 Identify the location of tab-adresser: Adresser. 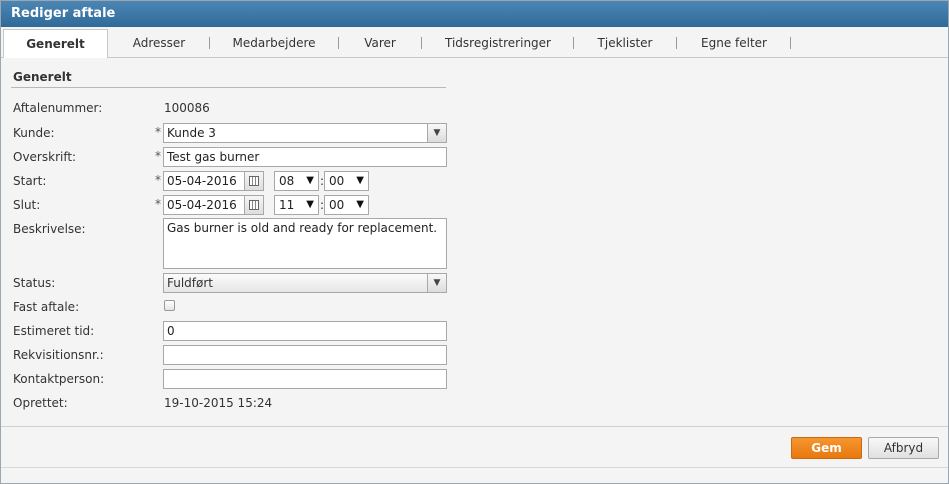
(159, 43).